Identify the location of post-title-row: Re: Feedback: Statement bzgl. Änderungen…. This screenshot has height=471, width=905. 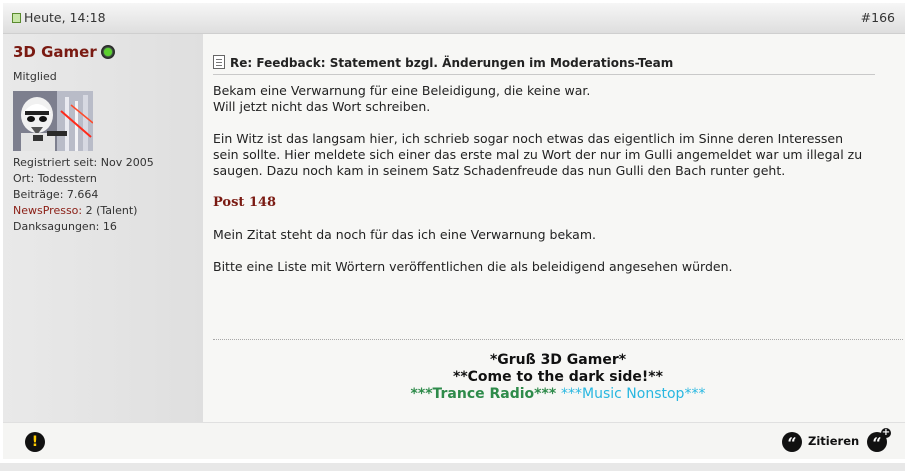
(544, 65).